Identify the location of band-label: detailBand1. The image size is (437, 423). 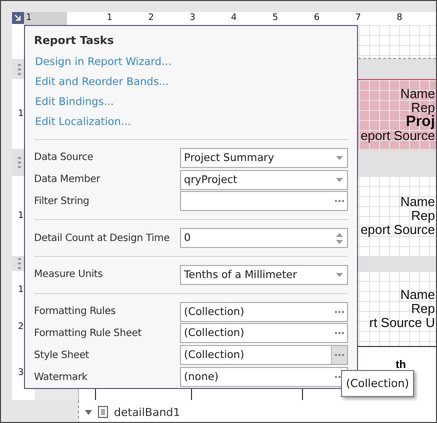
(147, 412).